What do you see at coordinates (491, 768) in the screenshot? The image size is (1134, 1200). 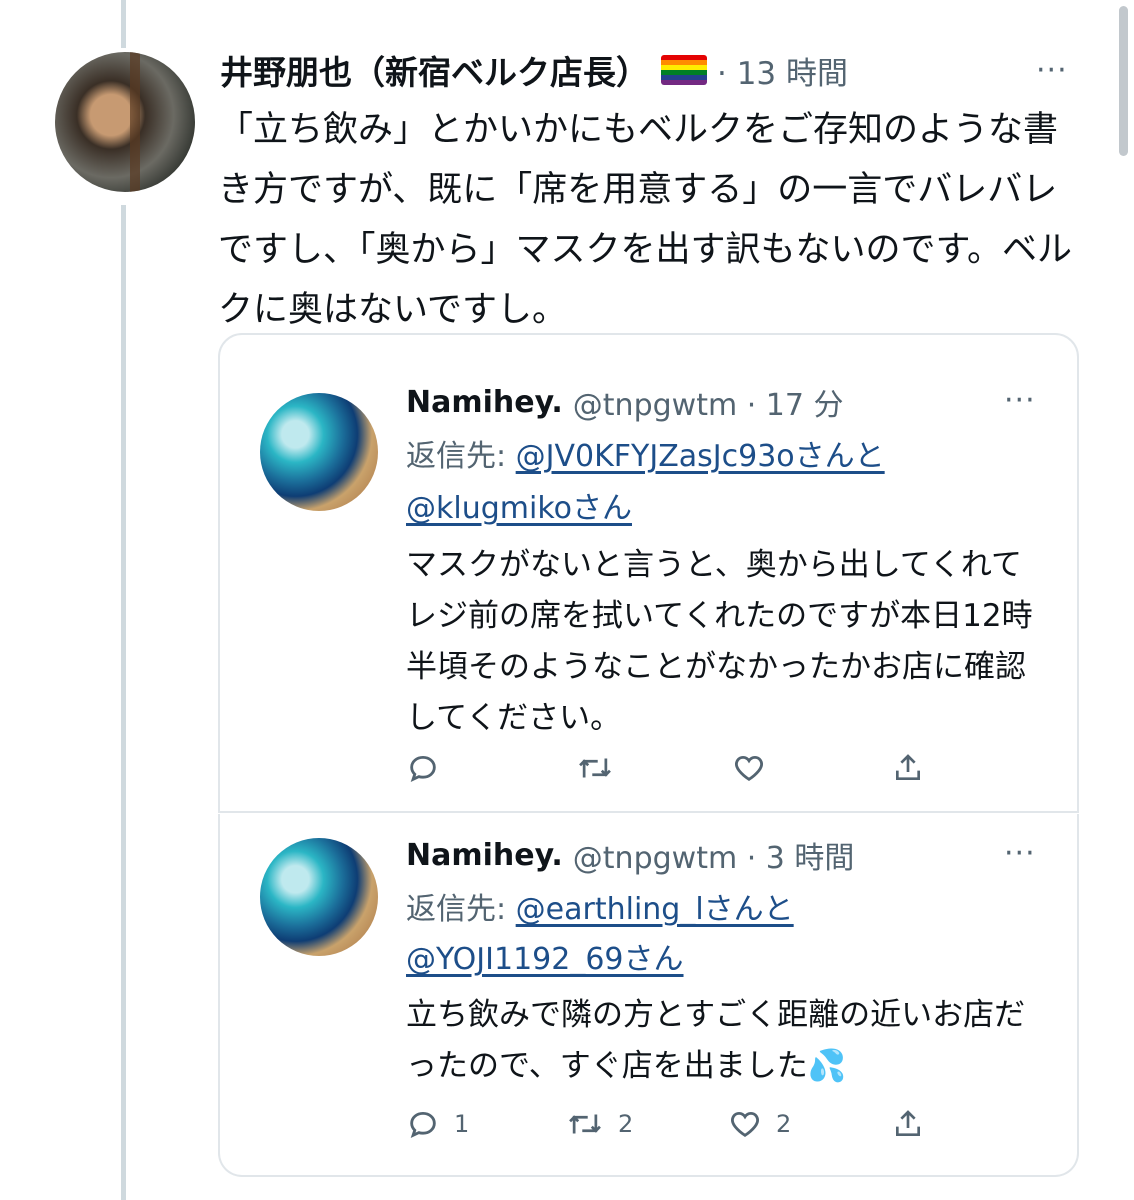 I see `reply-button` at bounding box center [491, 768].